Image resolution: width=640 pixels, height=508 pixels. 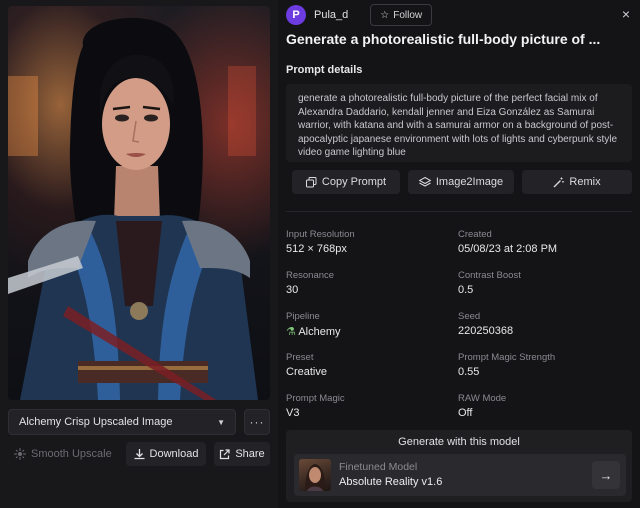 I want to click on detail-label: RAW Mode, so click(x=482, y=398).